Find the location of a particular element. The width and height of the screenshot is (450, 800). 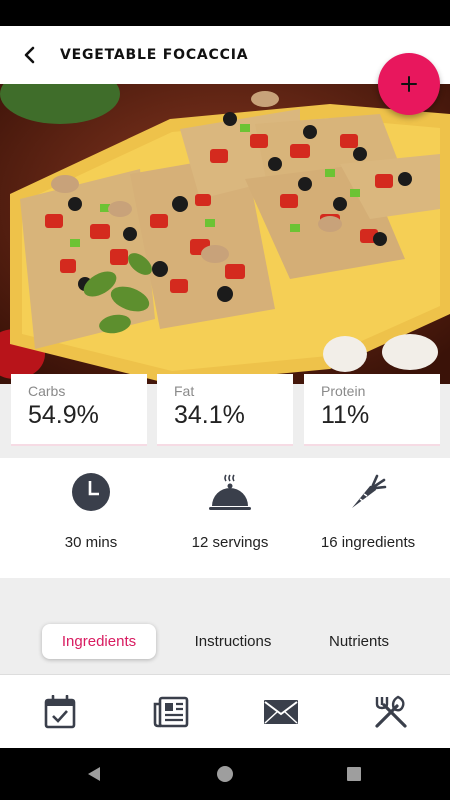

carrot-icon is located at coordinates (369, 491).